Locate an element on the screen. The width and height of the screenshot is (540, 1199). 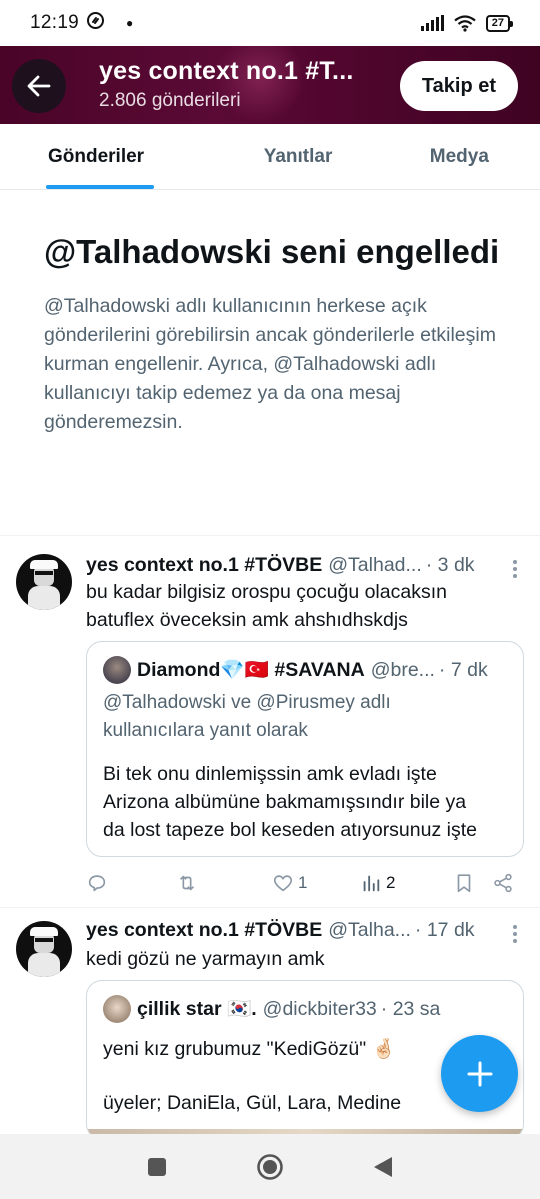
quote-header: çillik star 🇰🇷. @dickbiter33 · 23 sa is located at coordinates (308, 1009).